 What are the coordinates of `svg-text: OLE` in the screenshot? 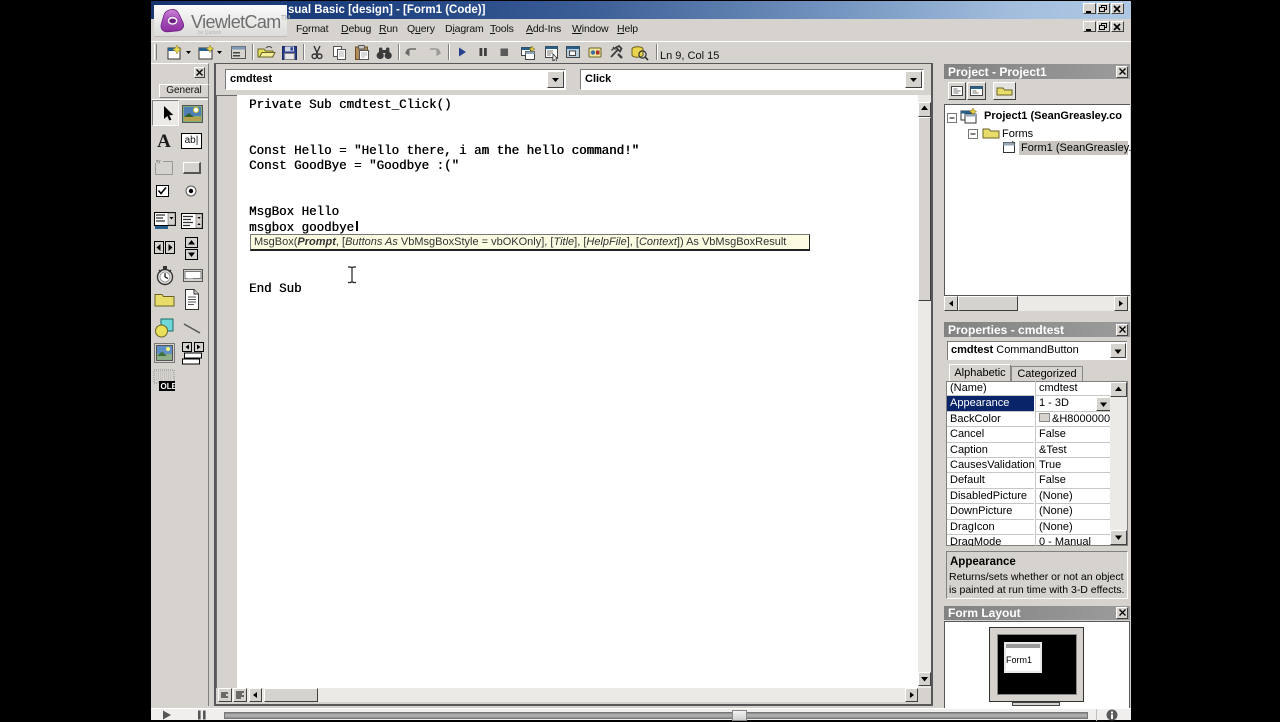 It's located at (168, 386).